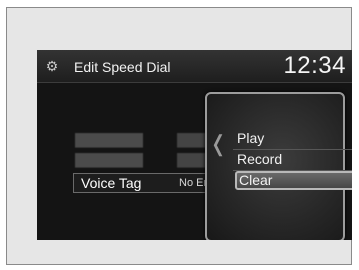 This screenshot has height=270, width=359. Describe the element at coordinates (314, 65) in the screenshot. I see `clock-display: 12:34` at that location.